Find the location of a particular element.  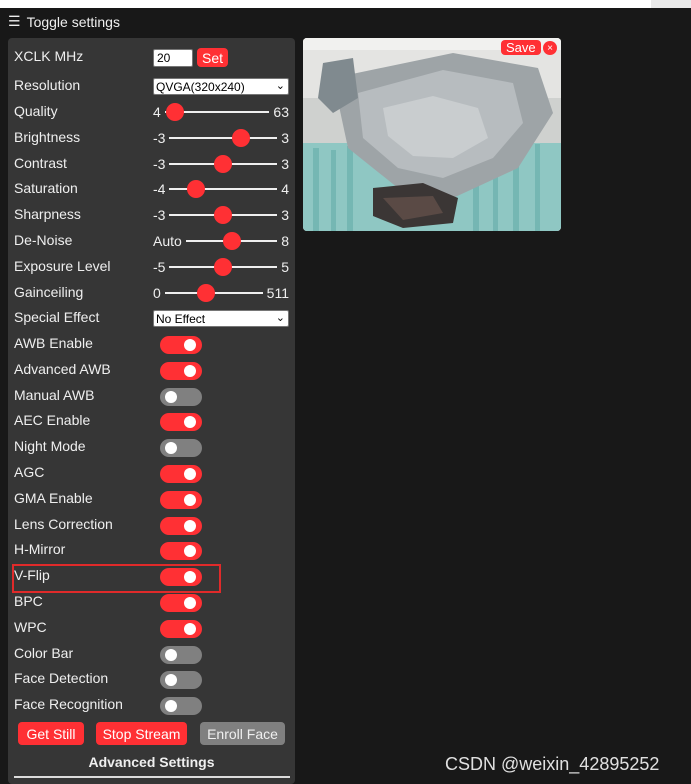

saturation-thumb is located at coordinates (196, 189).